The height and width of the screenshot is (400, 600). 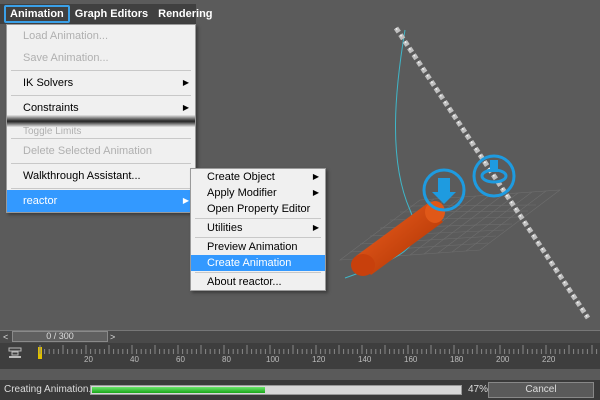 I want to click on track-bar-filter-icon, so click(x=15, y=353).